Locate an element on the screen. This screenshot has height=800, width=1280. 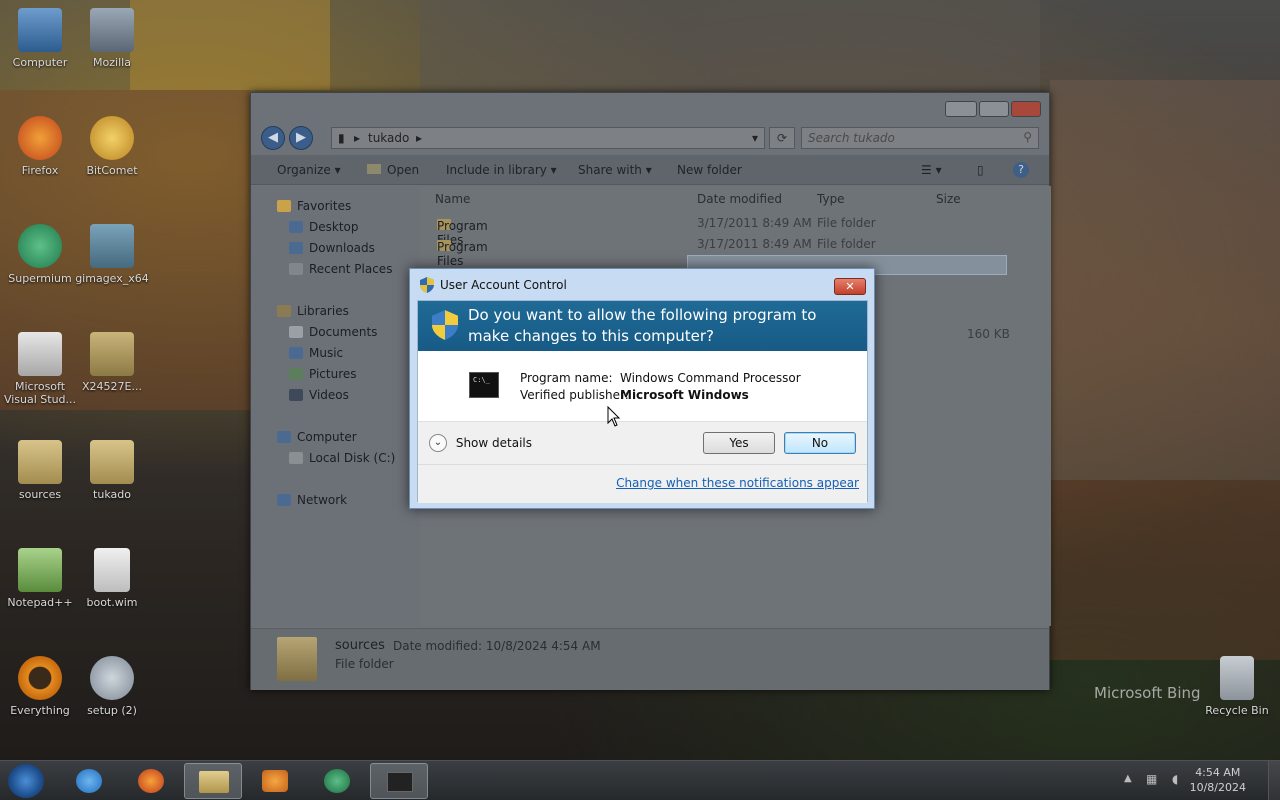
nav-videos: Videos is located at coordinates (319, 395).